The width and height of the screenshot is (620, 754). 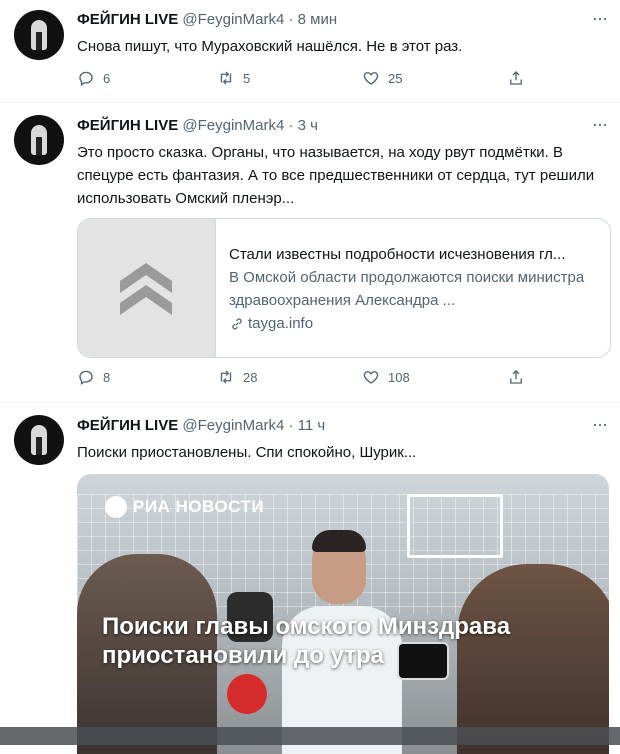 I want to click on link-thumbnail, so click(x=147, y=288).